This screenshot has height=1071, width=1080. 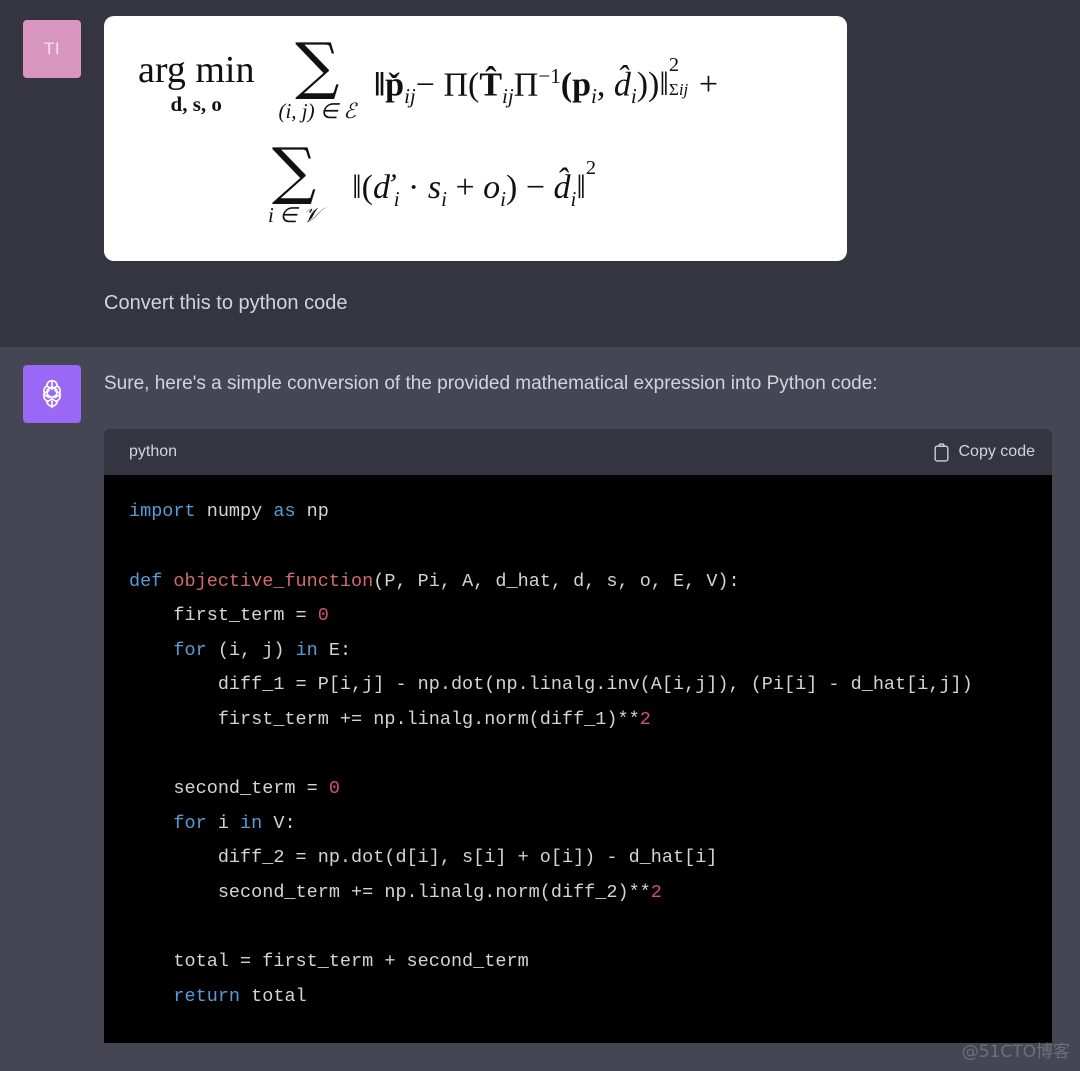 I want to click on code-token: return, so click(x=207, y=996).